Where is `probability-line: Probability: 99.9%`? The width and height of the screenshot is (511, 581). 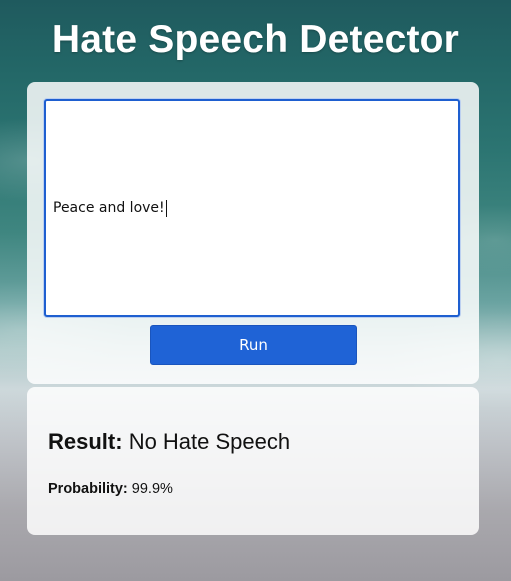
probability-line: Probability: 99.9% is located at coordinates (110, 489).